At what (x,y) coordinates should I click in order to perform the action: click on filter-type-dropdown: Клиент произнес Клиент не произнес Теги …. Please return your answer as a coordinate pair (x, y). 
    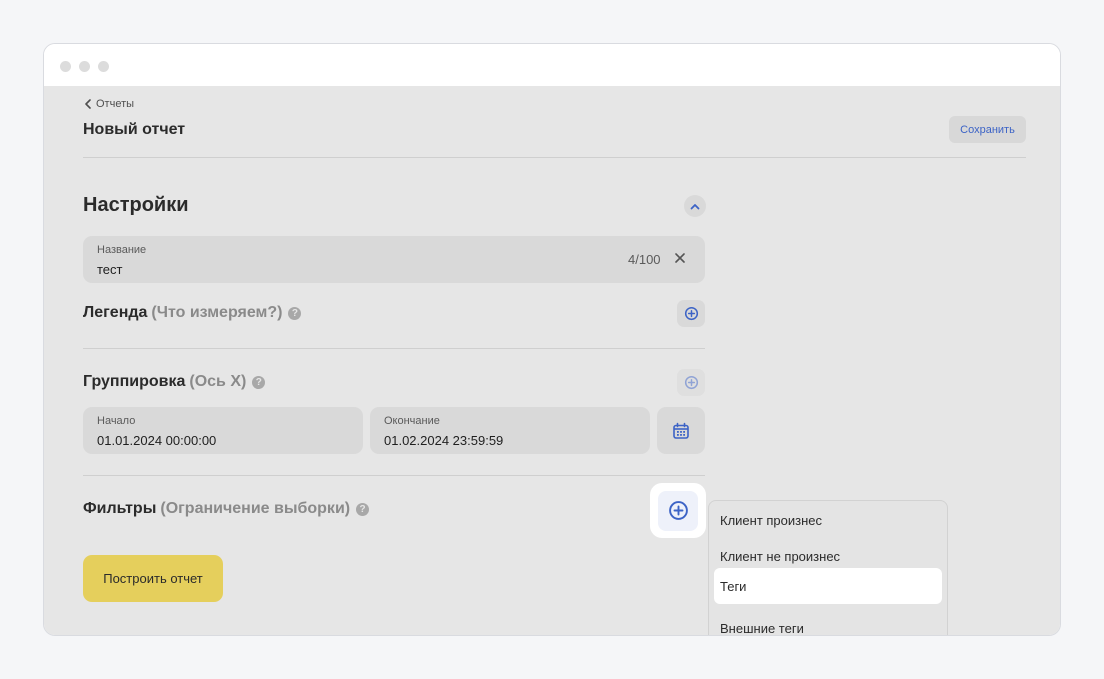
    Looking at the image, I should click on (828, 568).